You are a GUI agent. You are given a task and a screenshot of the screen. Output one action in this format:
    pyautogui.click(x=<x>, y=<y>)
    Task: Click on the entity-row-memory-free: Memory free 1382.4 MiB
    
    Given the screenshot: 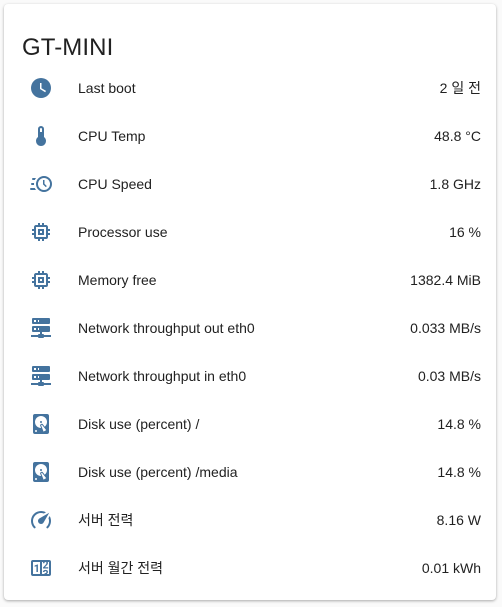 What is the action you would take?
    pyautogui.click(x=250, y=280)
    